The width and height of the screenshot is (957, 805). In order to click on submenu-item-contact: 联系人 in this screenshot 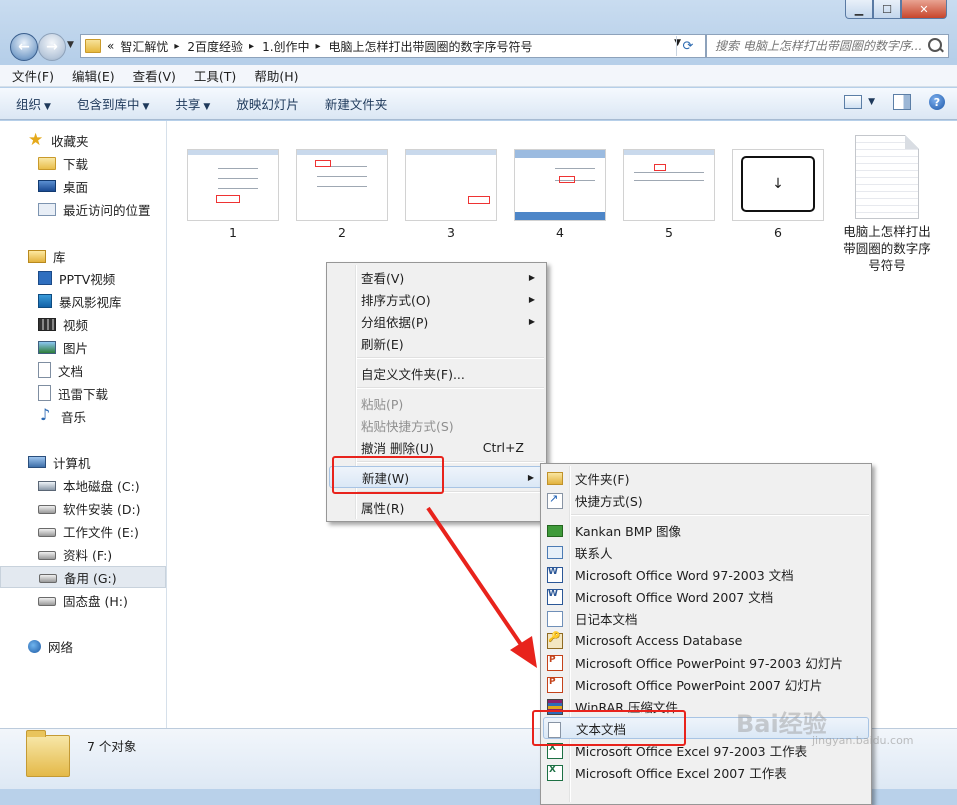, I will do `click(706, 552)`.